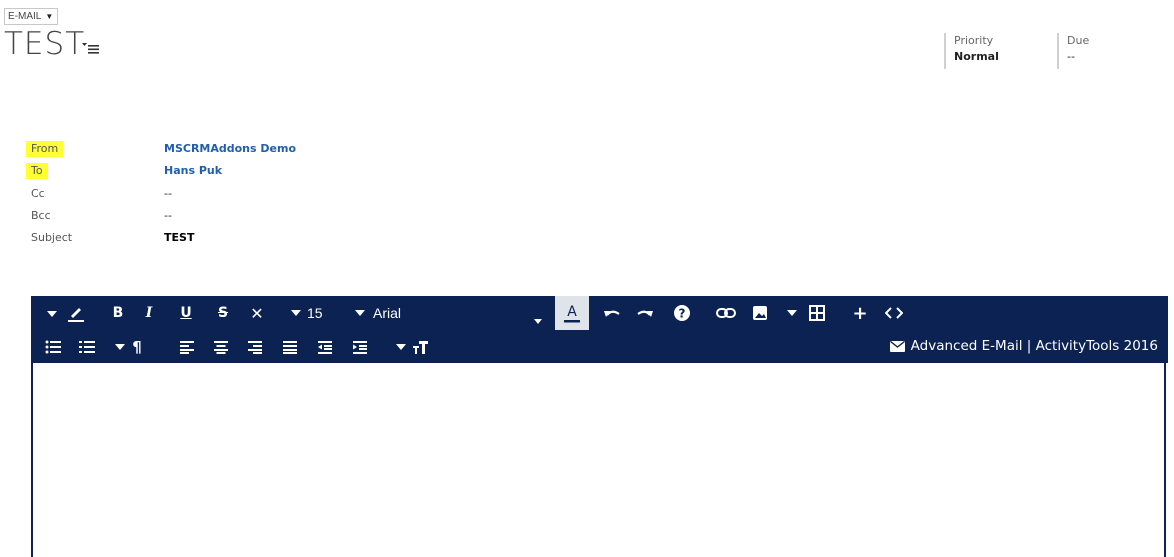  What do you see at coordinates (179, 238) in the screenshot?
I see `subject-value: TEST` at bounding box center [179, 238].